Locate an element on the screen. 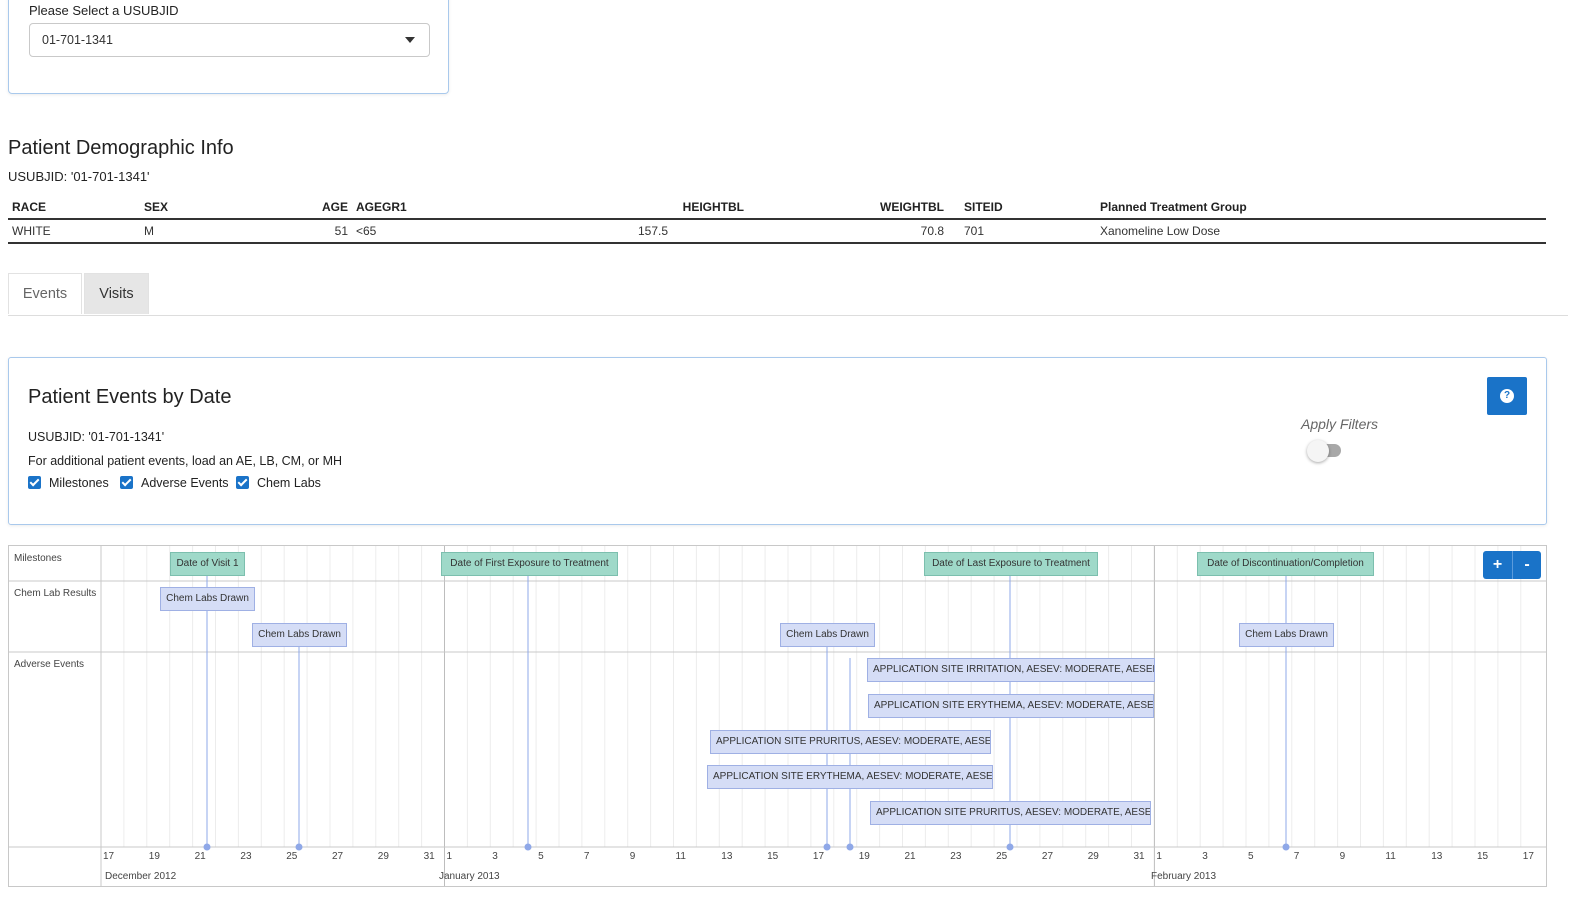 This screenshot has height=918, width=1586. apply-filters-toggle is located at coordinates (1328, 451).